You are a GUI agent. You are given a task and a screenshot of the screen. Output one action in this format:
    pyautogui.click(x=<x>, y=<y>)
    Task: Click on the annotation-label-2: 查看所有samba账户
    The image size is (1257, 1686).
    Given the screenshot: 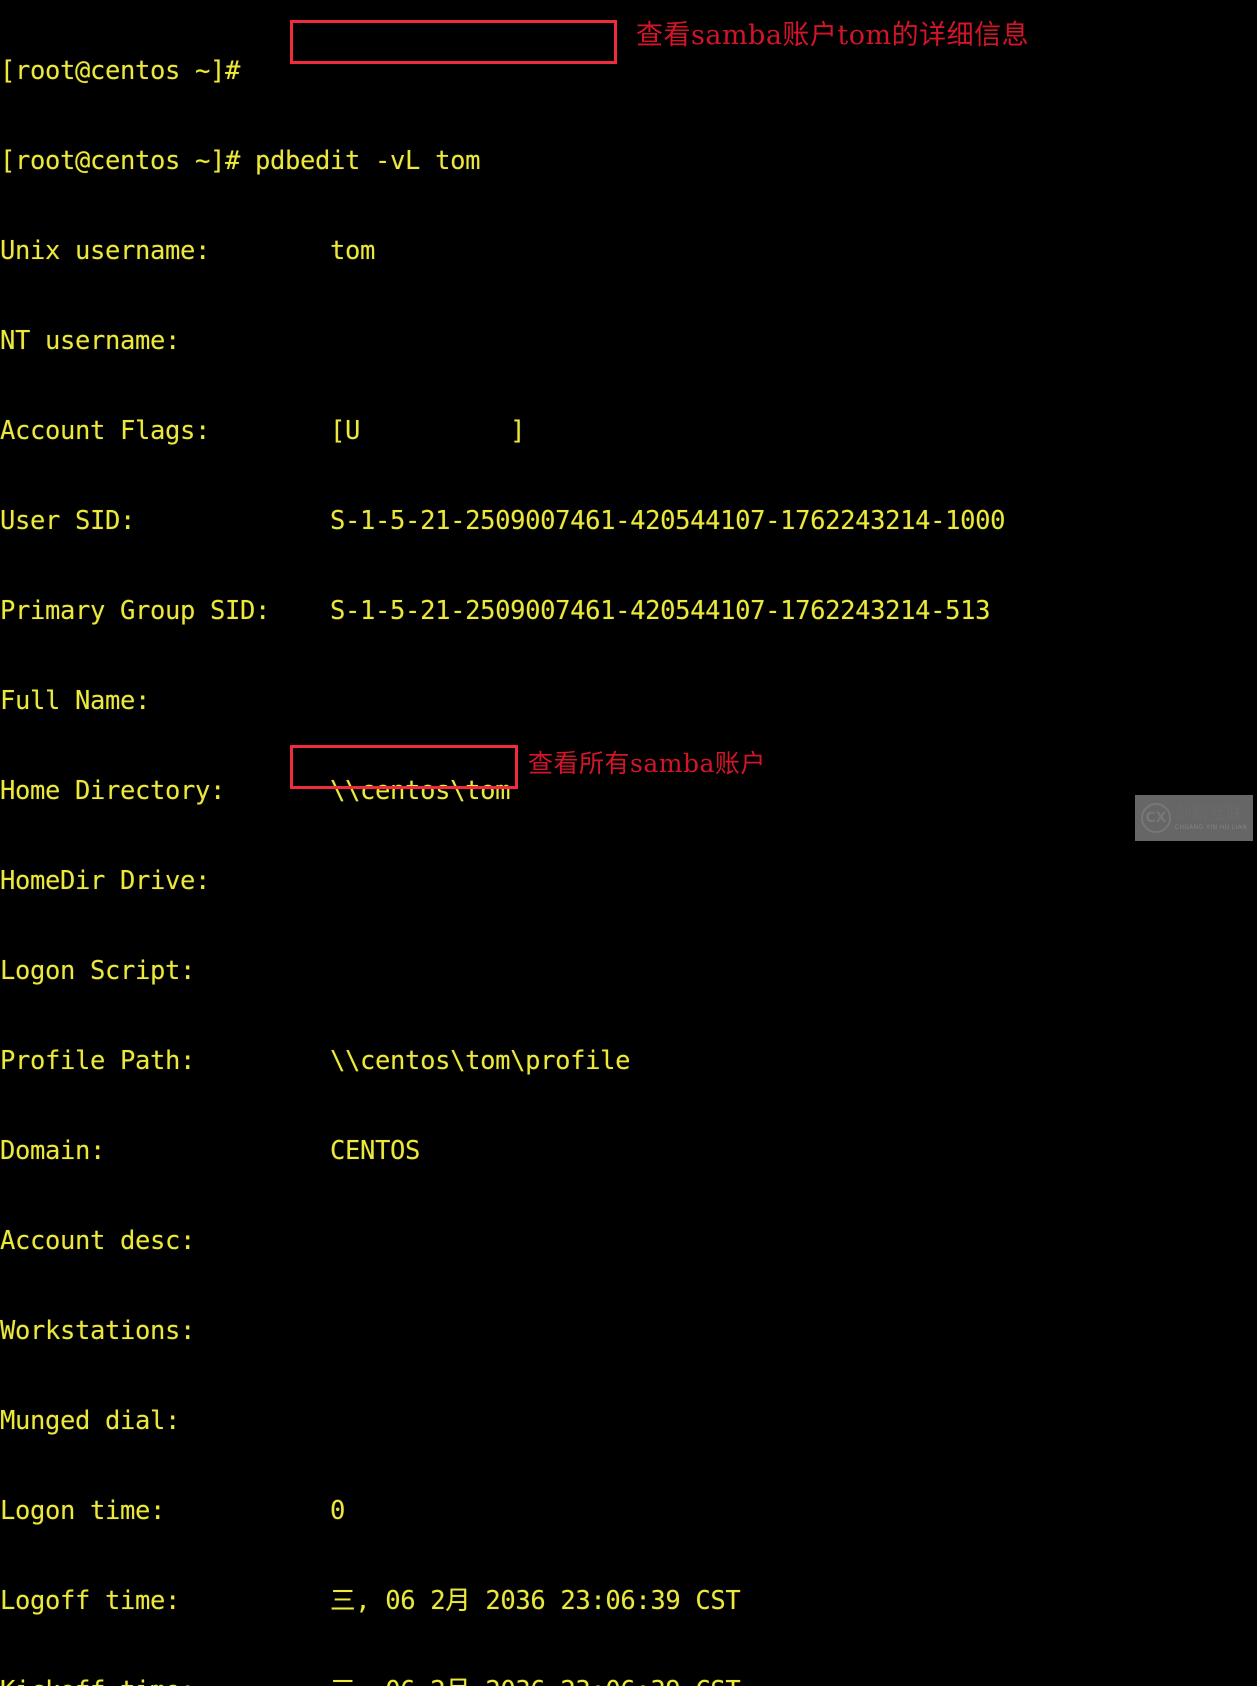 What is the action you would take?
    pyautogui.click(x=647, y=763)
    